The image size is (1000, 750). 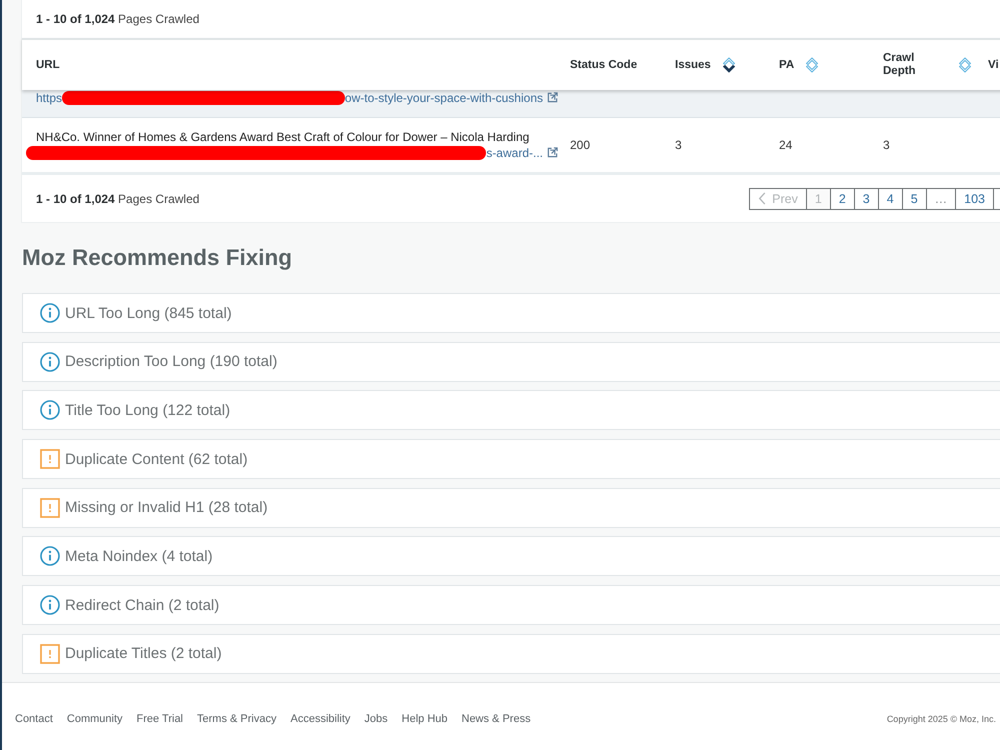 What do you see at coordinates (511, 654) in the screenshot?
I see `issue-row: Duplicate Titles (2 total)` at bounding box center [511, 654].